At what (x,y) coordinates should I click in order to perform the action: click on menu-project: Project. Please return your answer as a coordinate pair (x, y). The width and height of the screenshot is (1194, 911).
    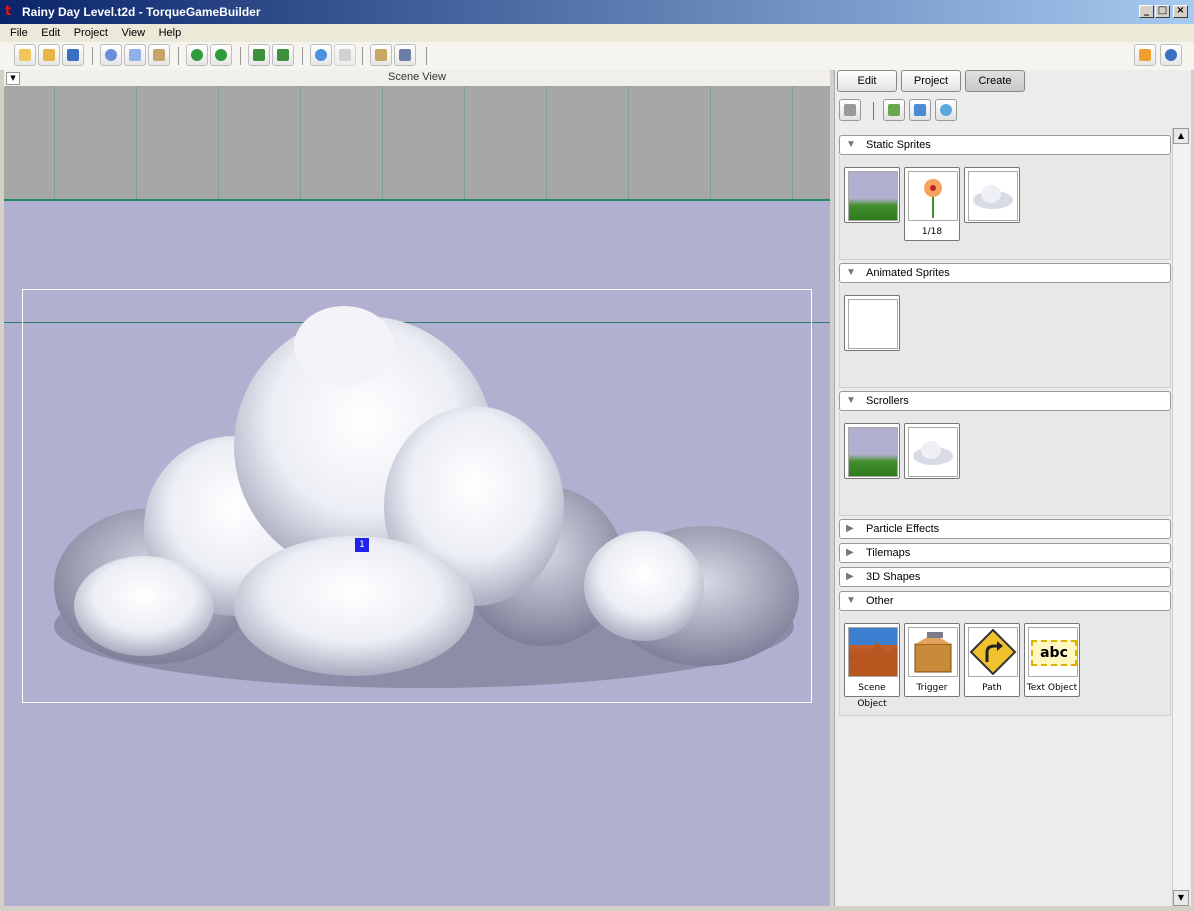
    Looking at the image, I should click on (91, 33).